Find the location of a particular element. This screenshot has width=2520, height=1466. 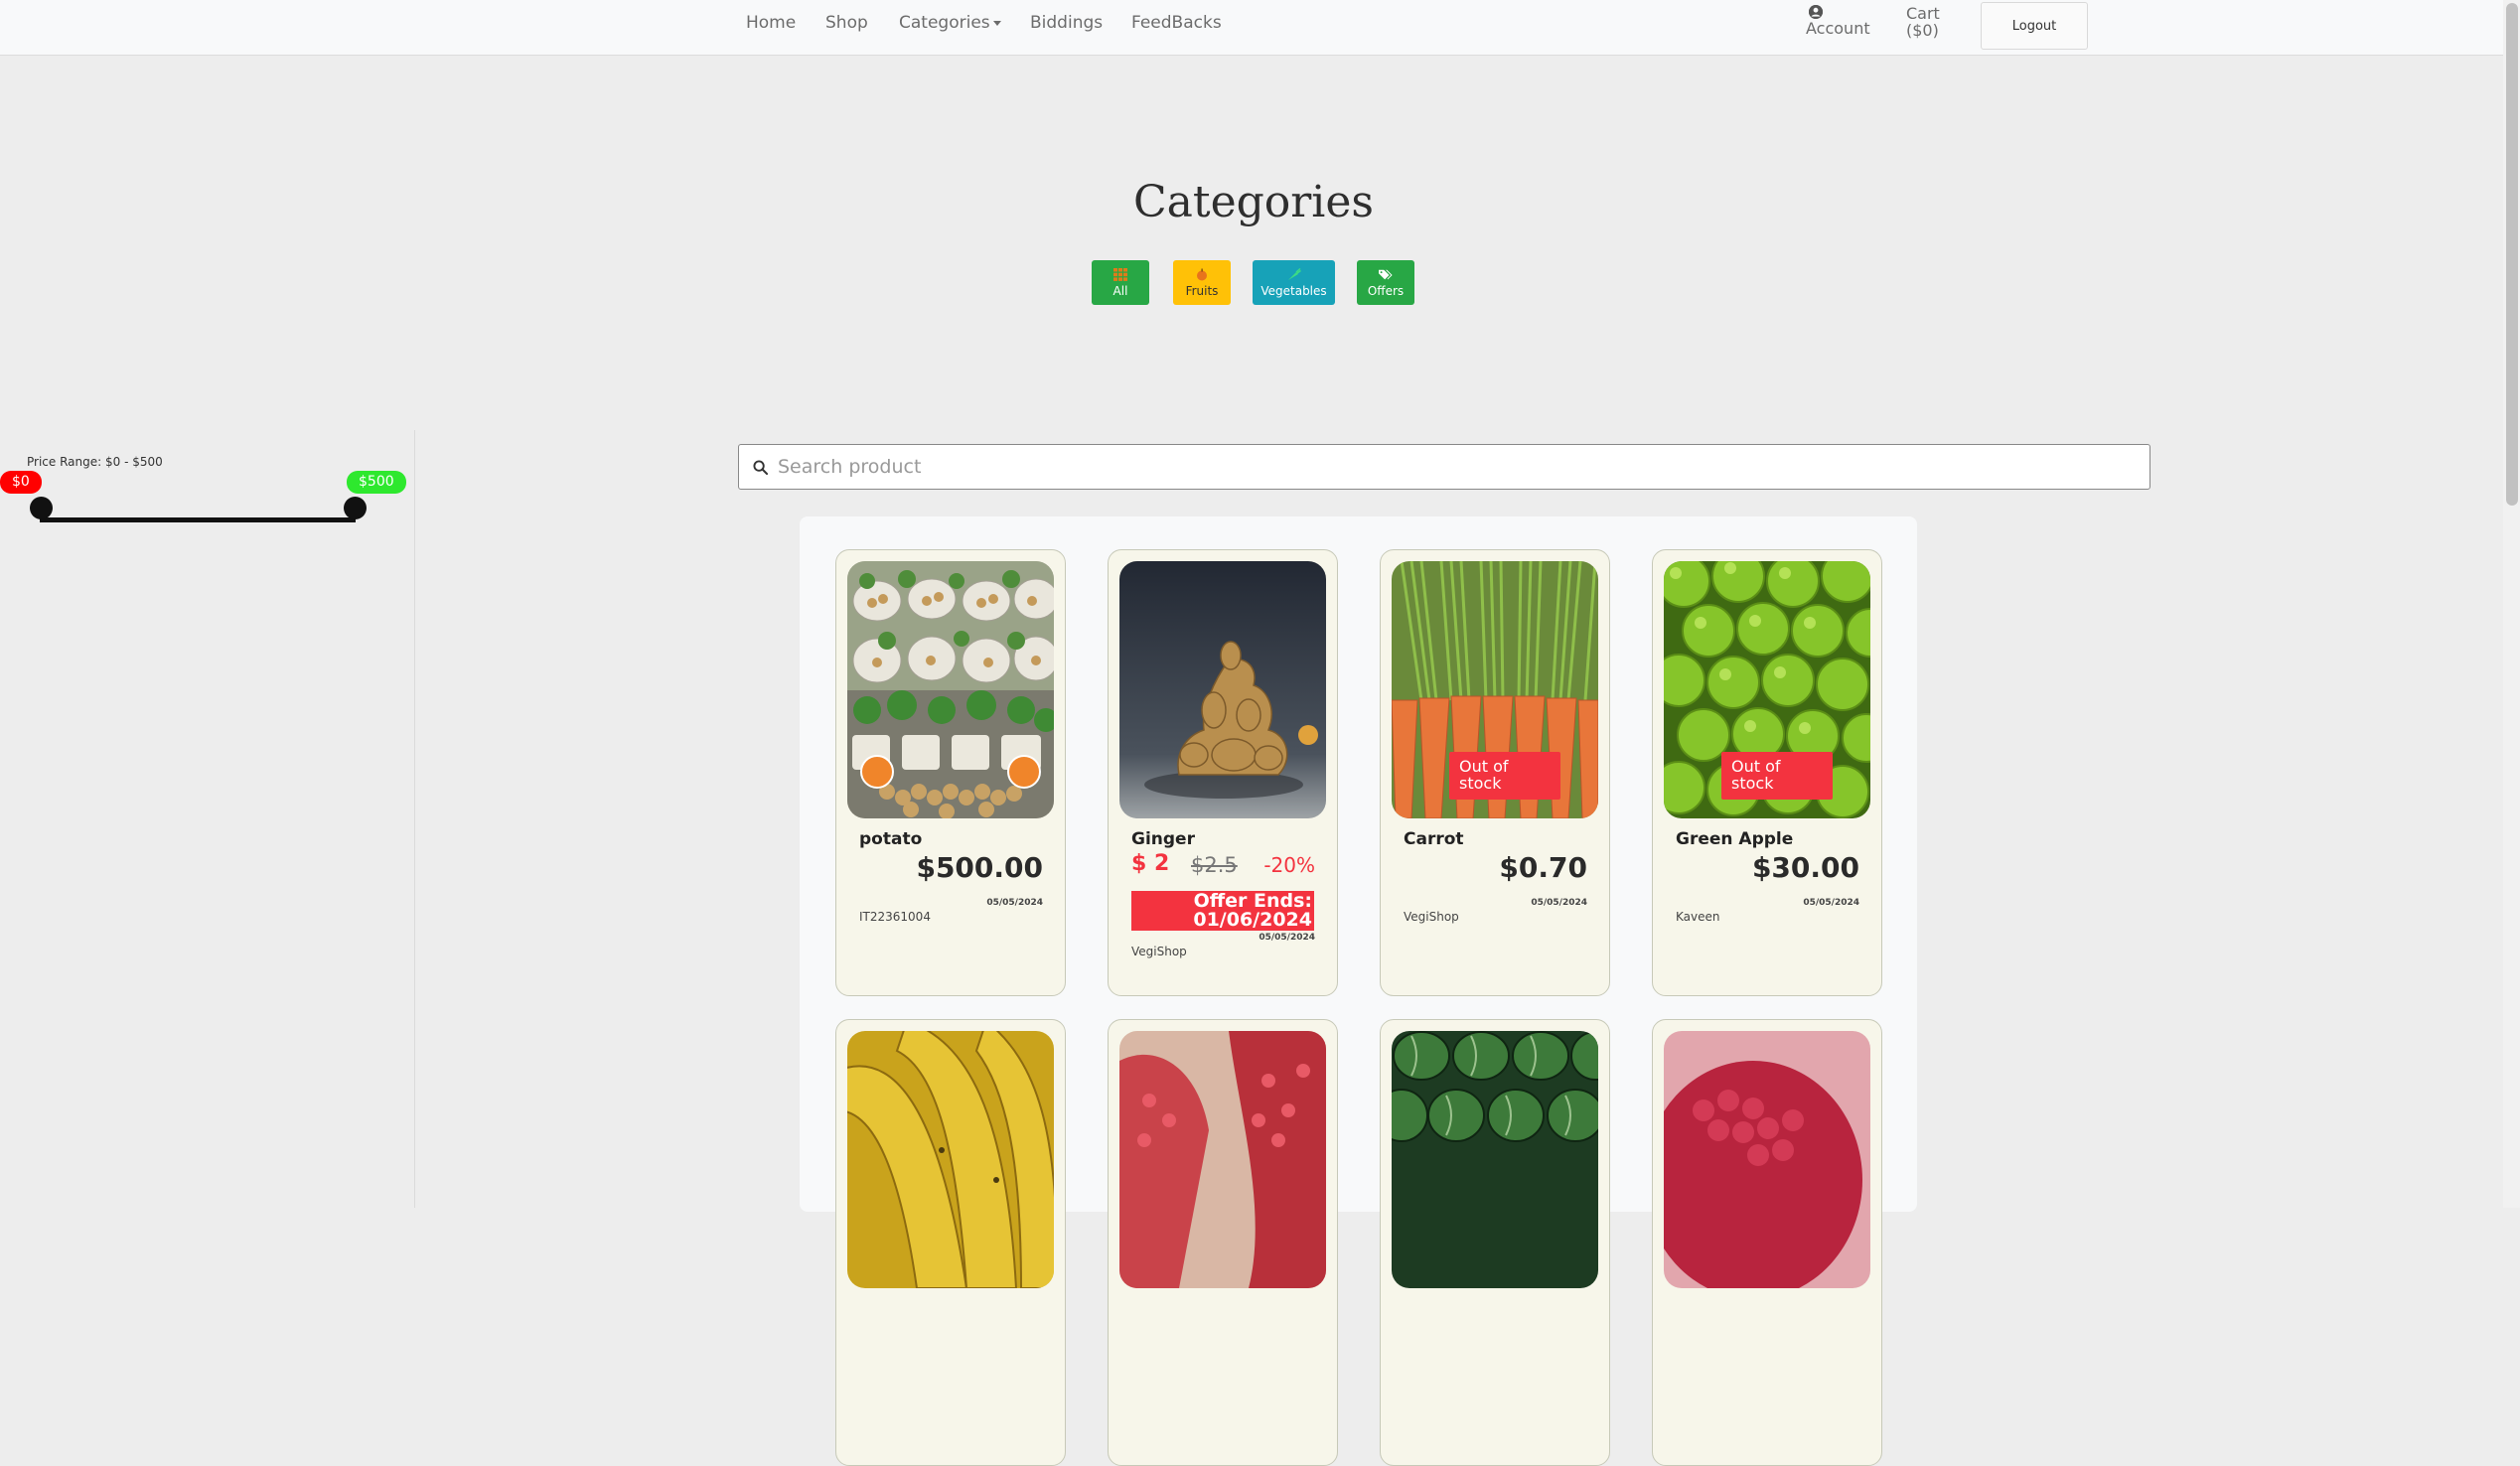

offer-ends-date: 01/06/2024 is located at coordinates (1252, 920).